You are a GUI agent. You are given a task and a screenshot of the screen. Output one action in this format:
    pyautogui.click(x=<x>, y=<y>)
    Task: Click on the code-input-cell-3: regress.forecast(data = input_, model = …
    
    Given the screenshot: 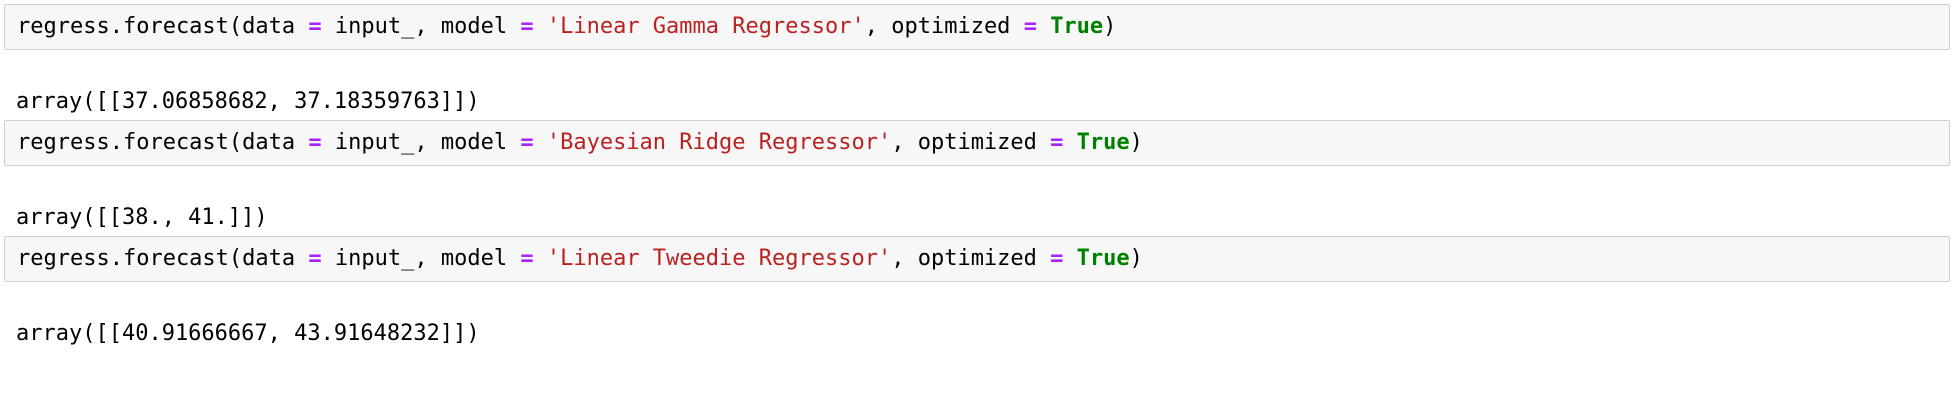 What is the action you would take?
    pyautogui.click(x=977, y=259)
    